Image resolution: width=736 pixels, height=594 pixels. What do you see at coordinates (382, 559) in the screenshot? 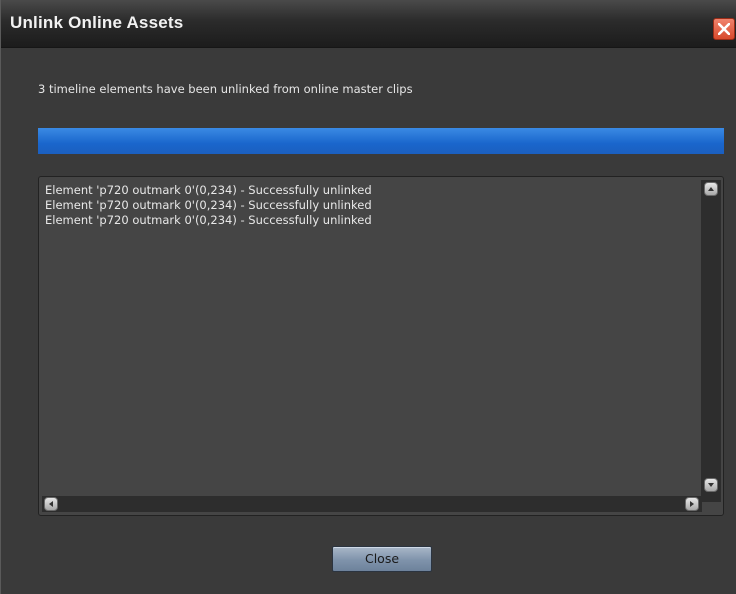
I see `close-button: Close` at bounding box center [382, 559].